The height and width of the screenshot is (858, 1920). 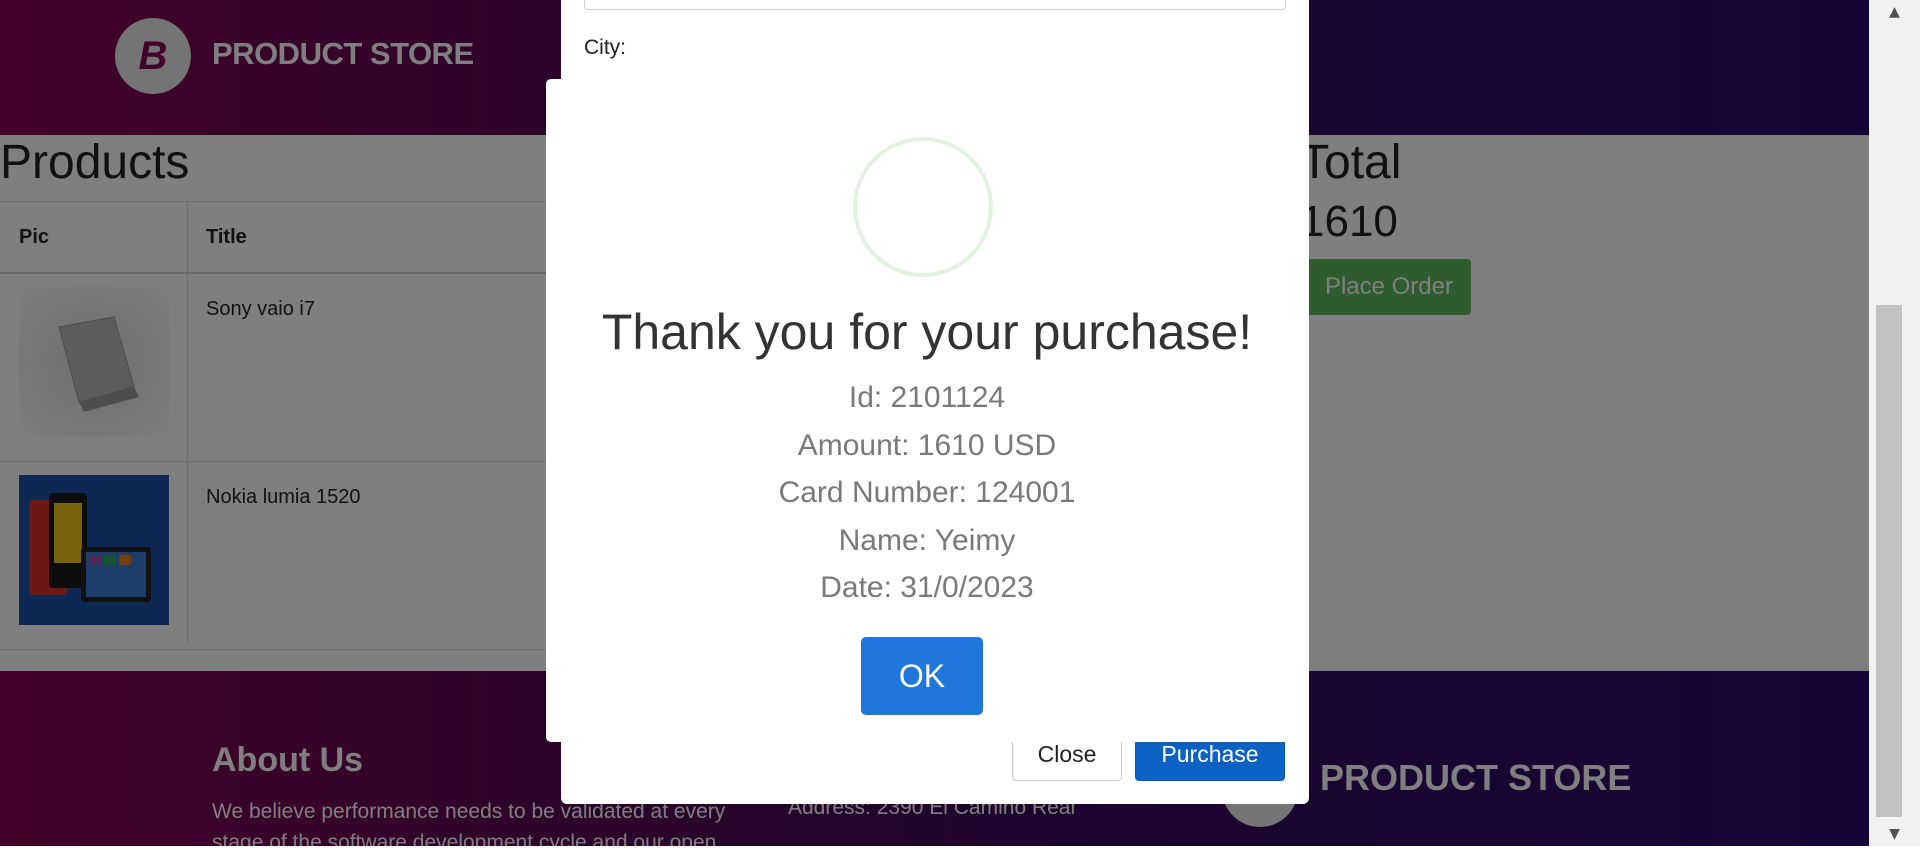 I want to click on success-check-icon, so click(x=923, y=207).